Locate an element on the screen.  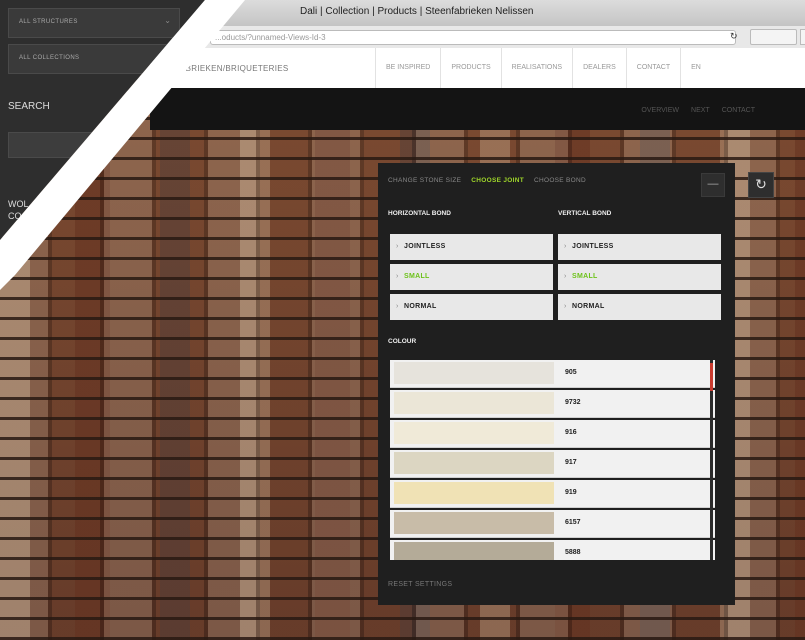
colour-swatch-row: 916 is located at coordinates (552, 434).